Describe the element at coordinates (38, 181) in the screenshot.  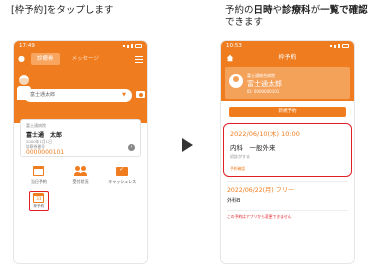
I see `menu-label: 当日予約` at that location.